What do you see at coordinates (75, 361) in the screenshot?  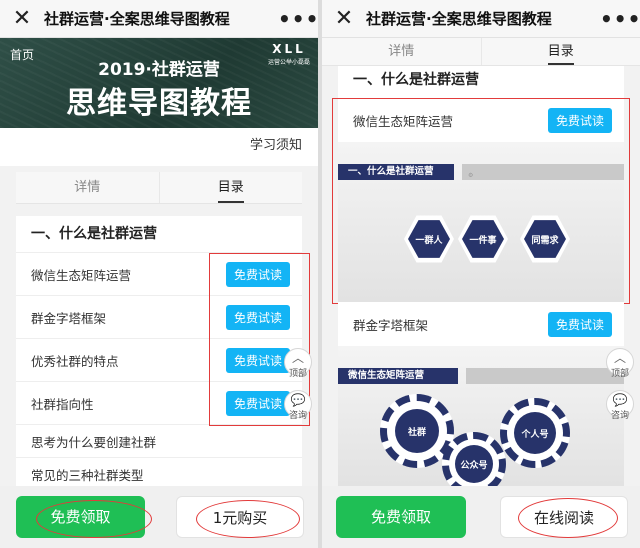 I see `item-title: 优秀社群的特点` at bounding box center [75, 361].